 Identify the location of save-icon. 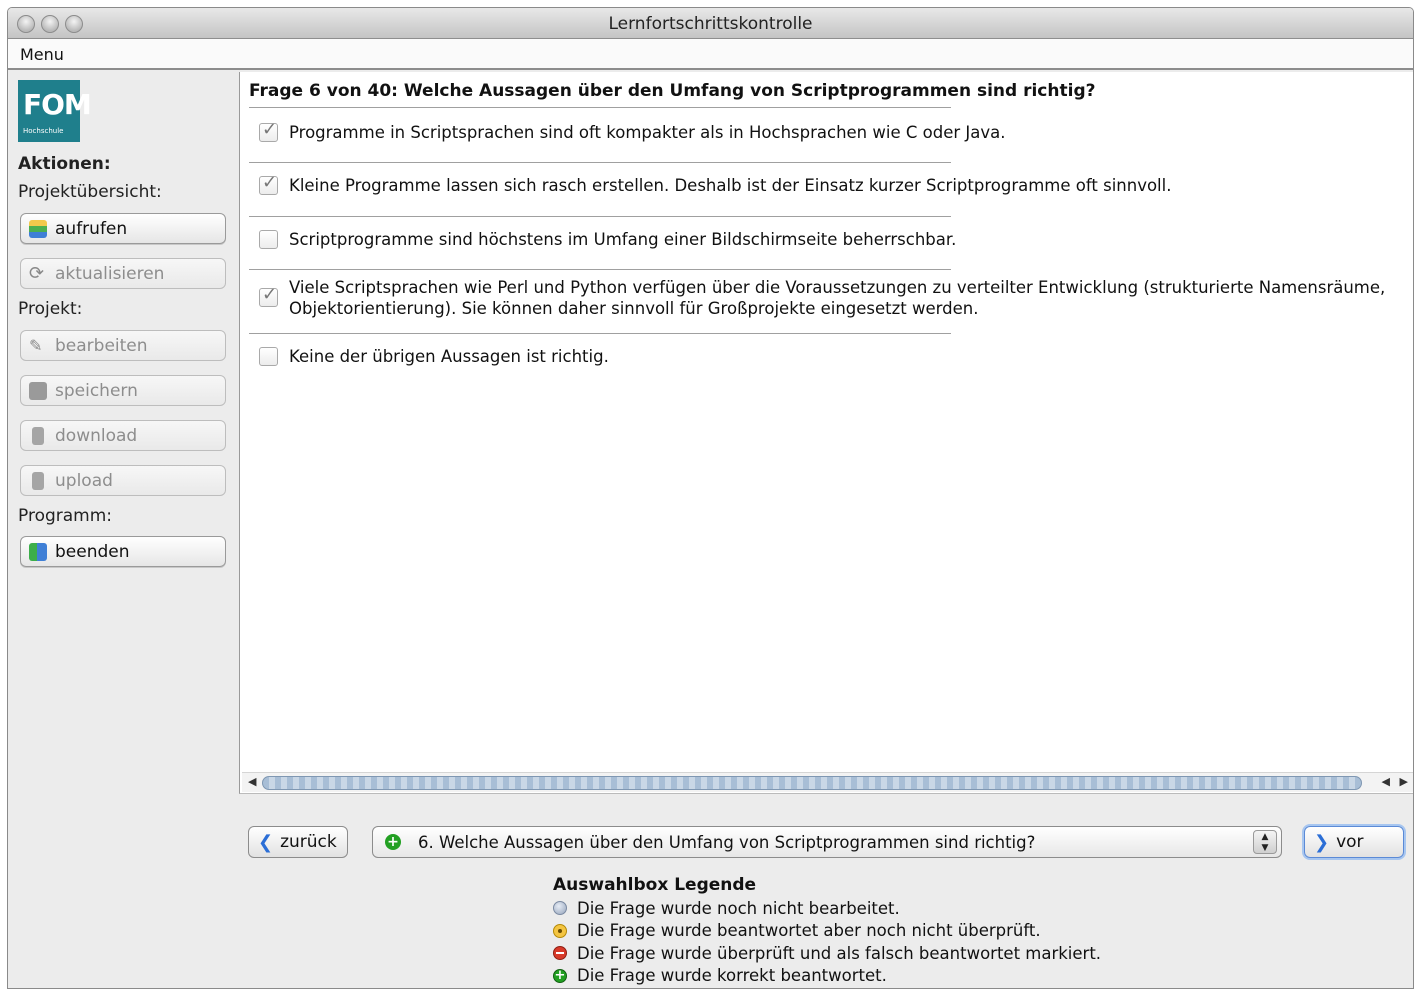
(38, 390).